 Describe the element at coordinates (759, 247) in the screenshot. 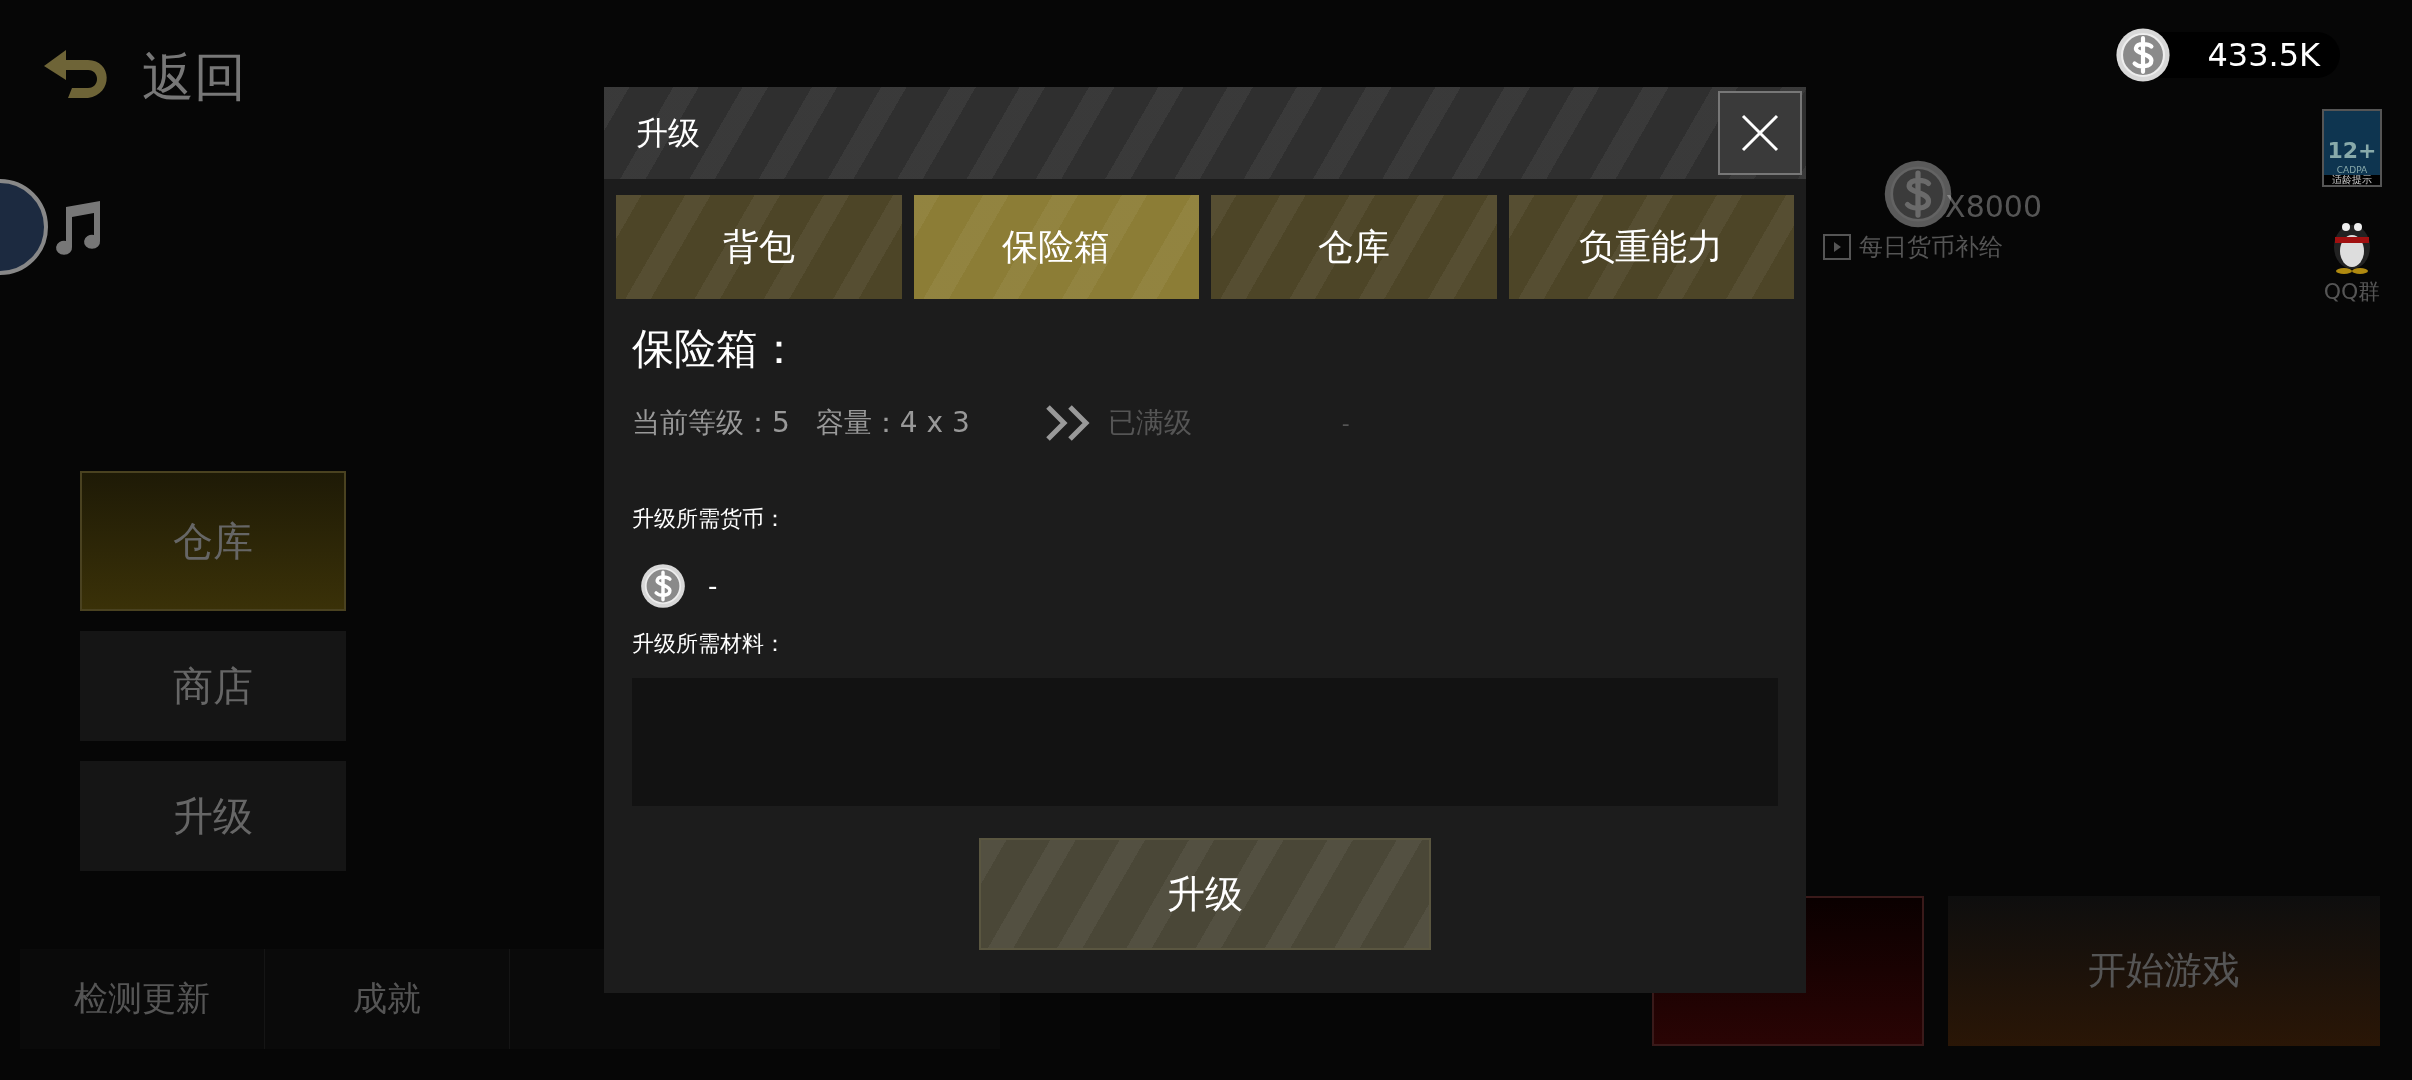

I see `dialog-tab: 背包` at that location.